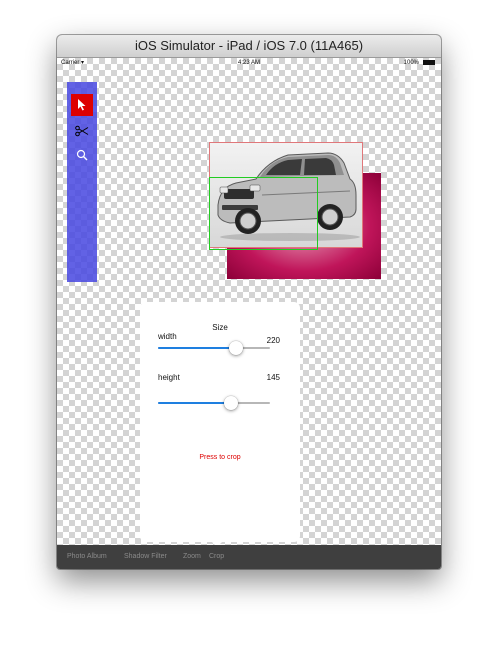  I want to click on tool-palette, so click(82, 182).